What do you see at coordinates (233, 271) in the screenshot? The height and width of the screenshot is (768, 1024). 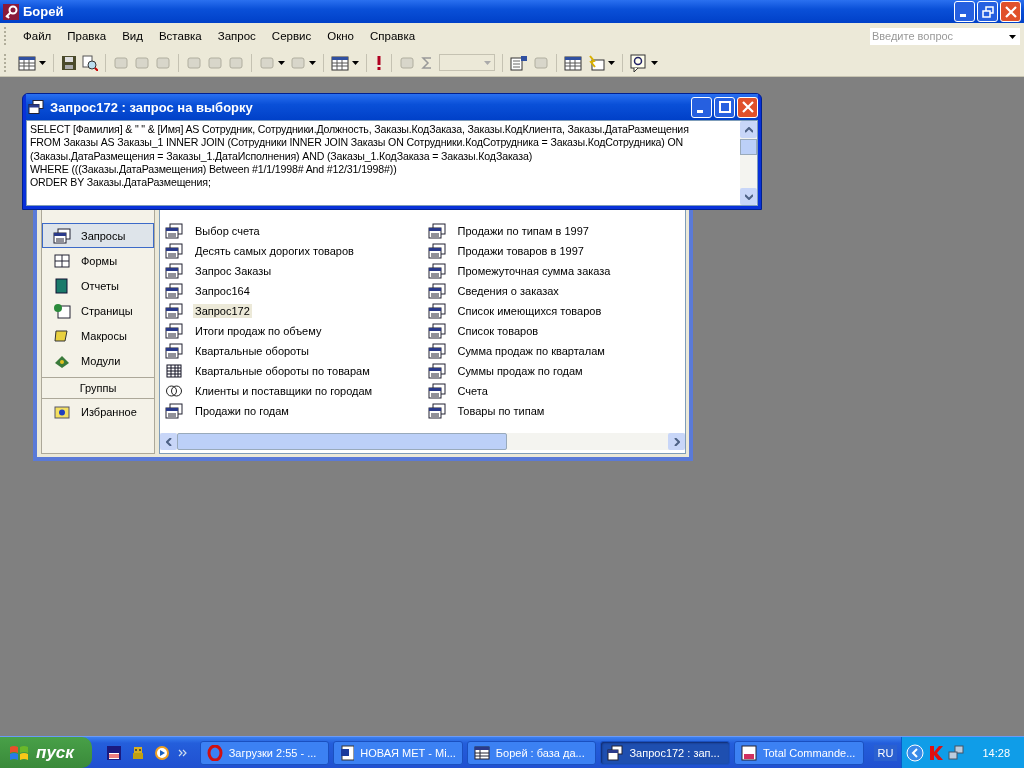 I see `query-item: Запрос Заказы` at bounding box center [233, 271].